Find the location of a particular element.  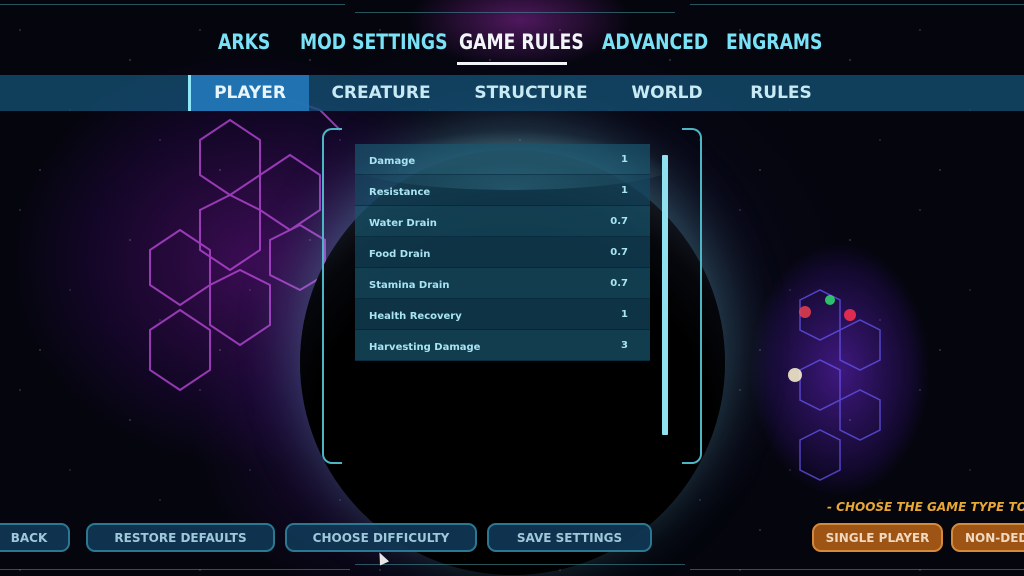

bottom-frame-line is located at coordinates (175, 569).